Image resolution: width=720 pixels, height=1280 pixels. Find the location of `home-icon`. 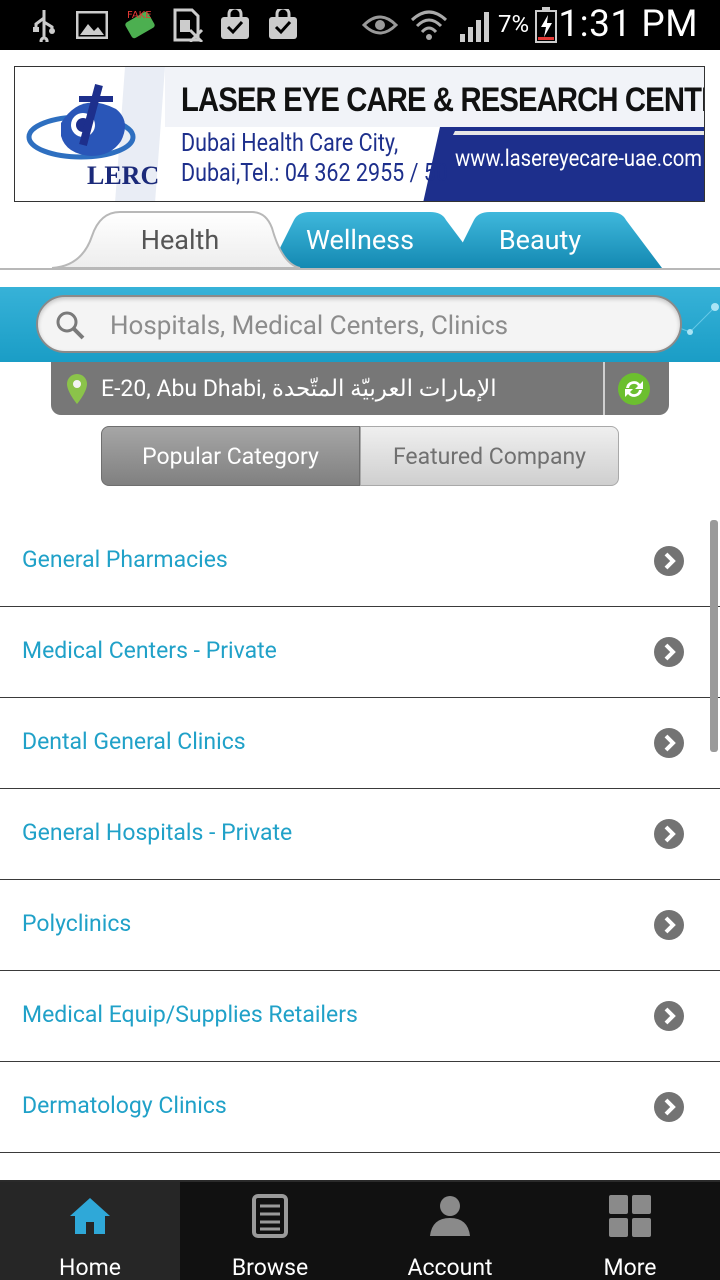

home-icon is located at coordinates (90, 1218).